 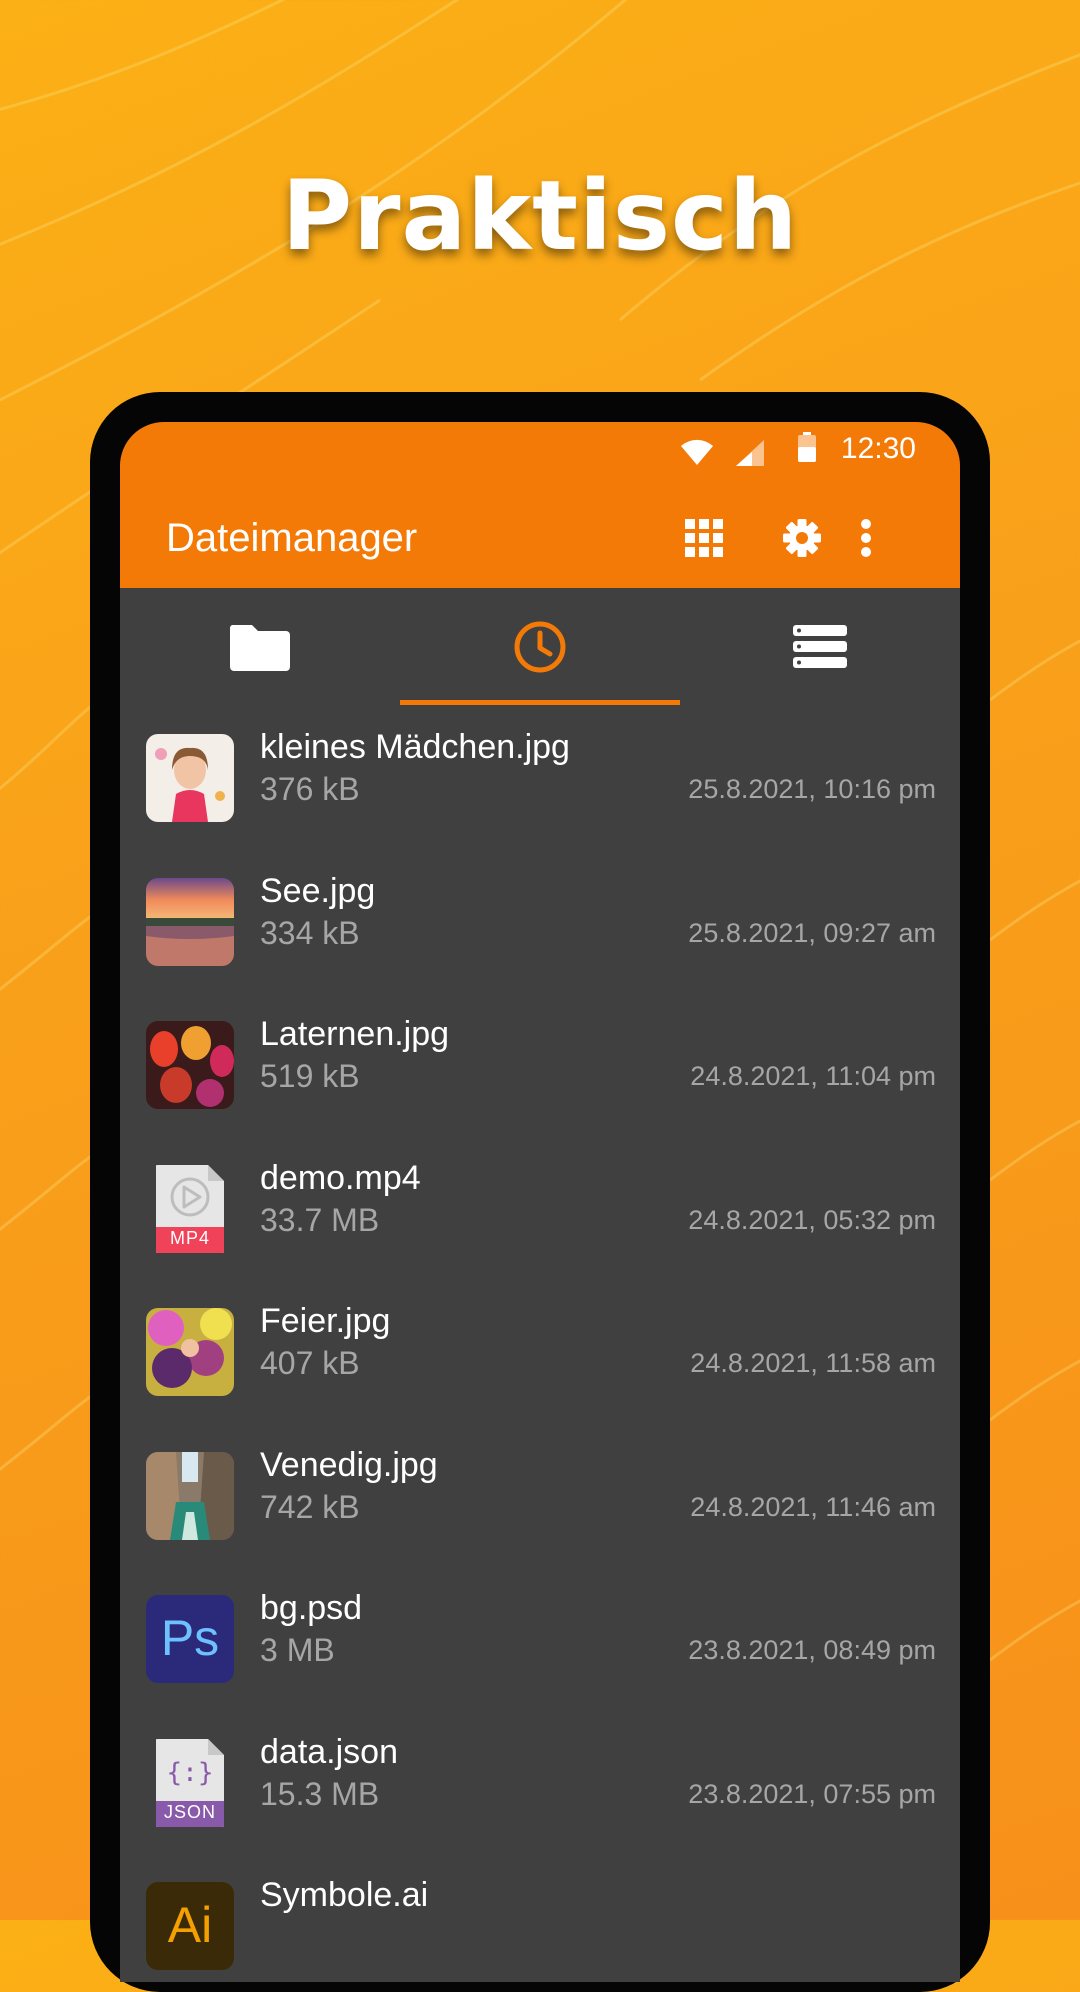 I want to click on list-item: Feier.jpg 407 kB 24.8.2021, 11:58 am, so click(x=540, y=1352).